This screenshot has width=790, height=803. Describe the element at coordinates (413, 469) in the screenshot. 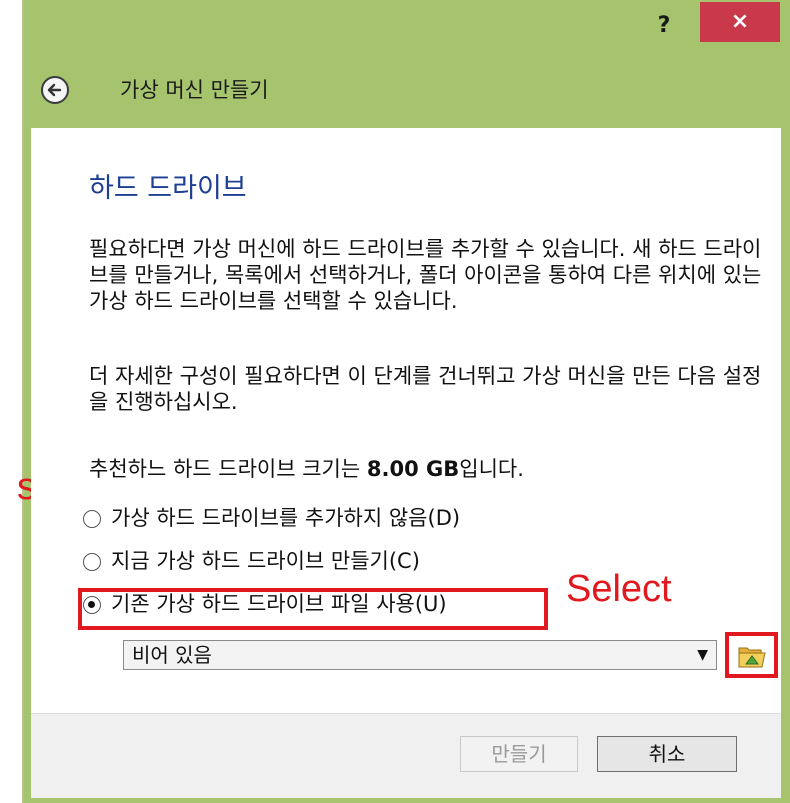

I see `recommended-size: 8.00 GB` at that location.